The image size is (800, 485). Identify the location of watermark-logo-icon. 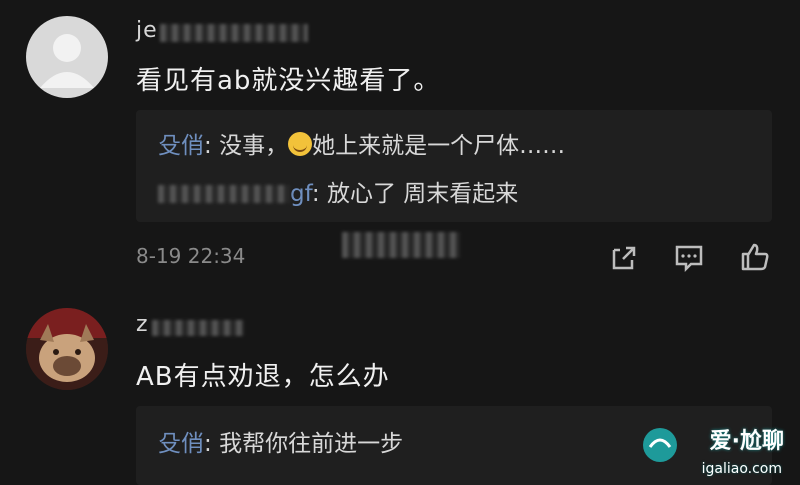
(660, 445).